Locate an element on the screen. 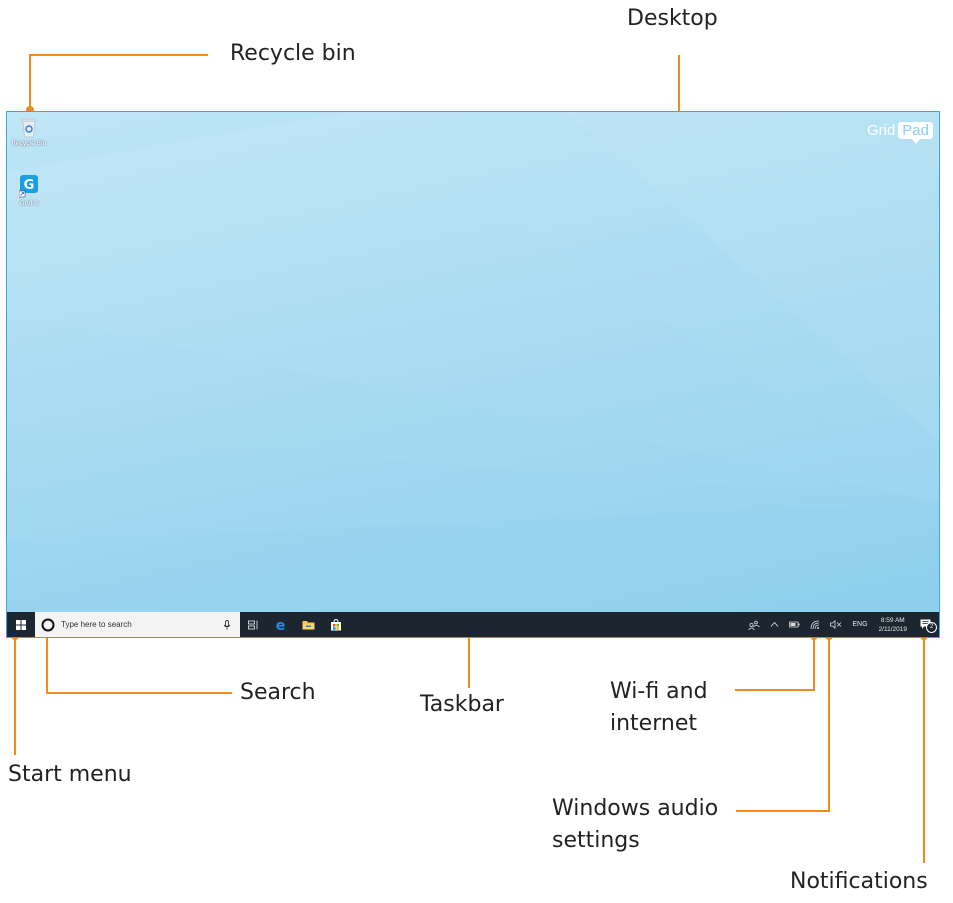 The height and width of the screenshot is (903, 953). svg-text: e is located at coordinates (280, 624).